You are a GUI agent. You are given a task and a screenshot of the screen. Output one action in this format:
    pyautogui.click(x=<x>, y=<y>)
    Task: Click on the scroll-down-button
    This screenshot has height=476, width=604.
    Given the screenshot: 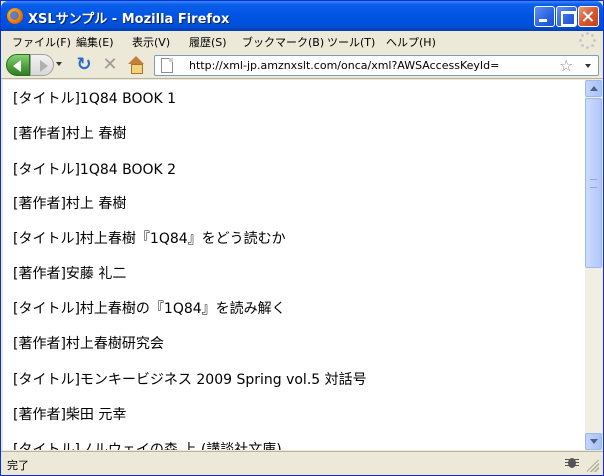 What is the action you would take?
    pyautogui.click(x=593, y=441)
    